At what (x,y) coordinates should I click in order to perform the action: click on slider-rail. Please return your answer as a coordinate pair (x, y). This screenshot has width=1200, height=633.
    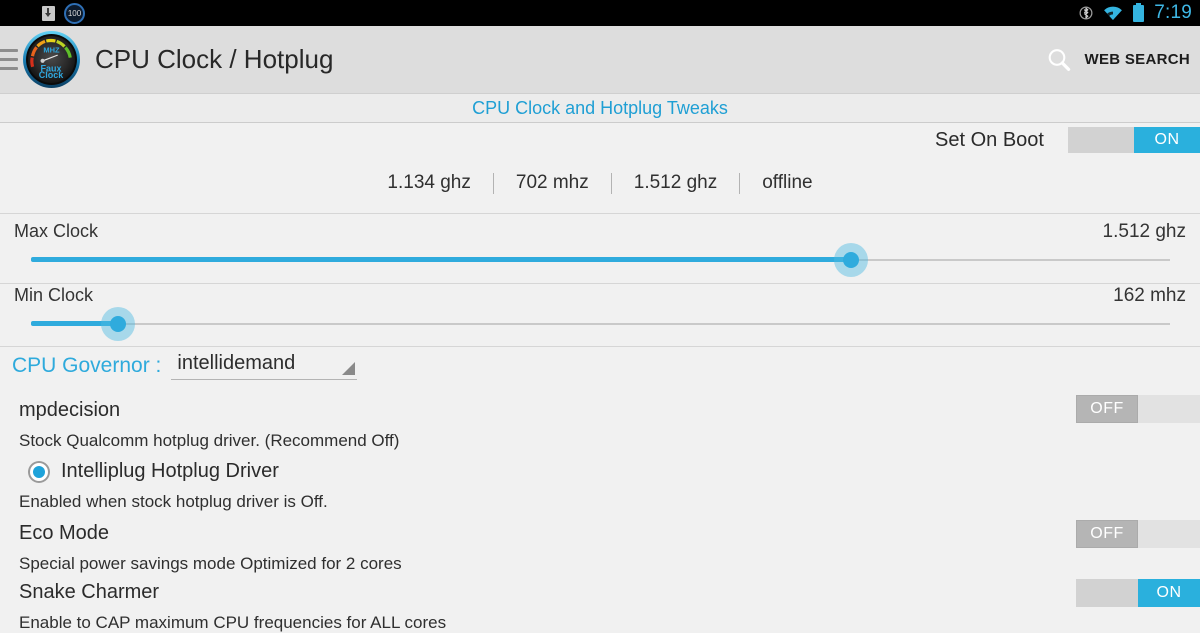
    Looking at the image, I should click on (600, 324).